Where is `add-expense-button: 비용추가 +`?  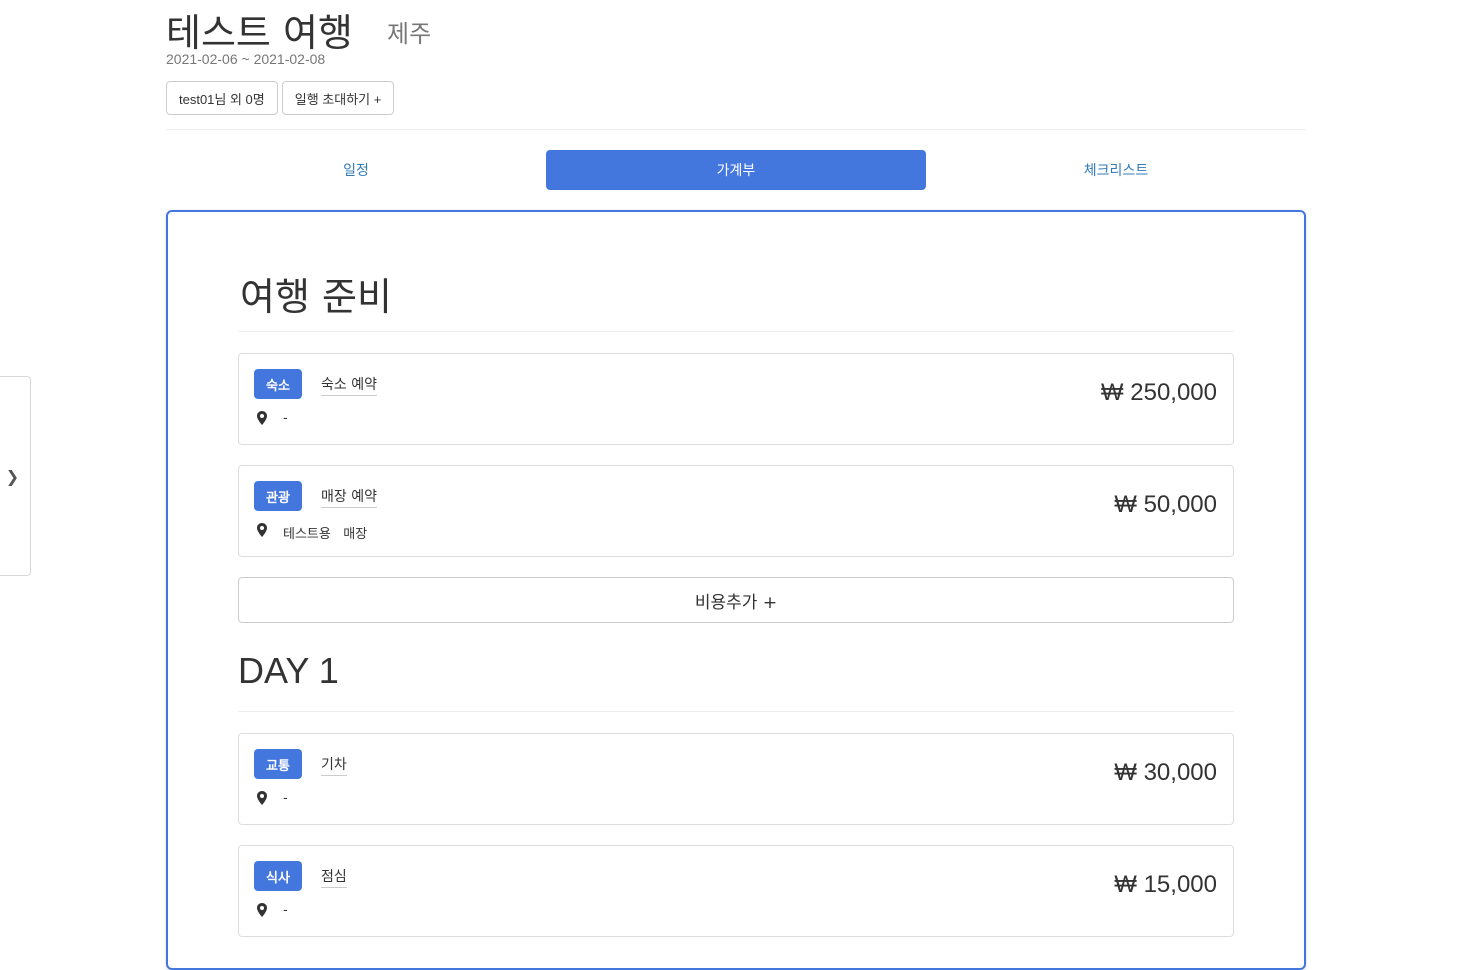 add-expense-button: 비용추가 + is located at coordinates (736, 600).